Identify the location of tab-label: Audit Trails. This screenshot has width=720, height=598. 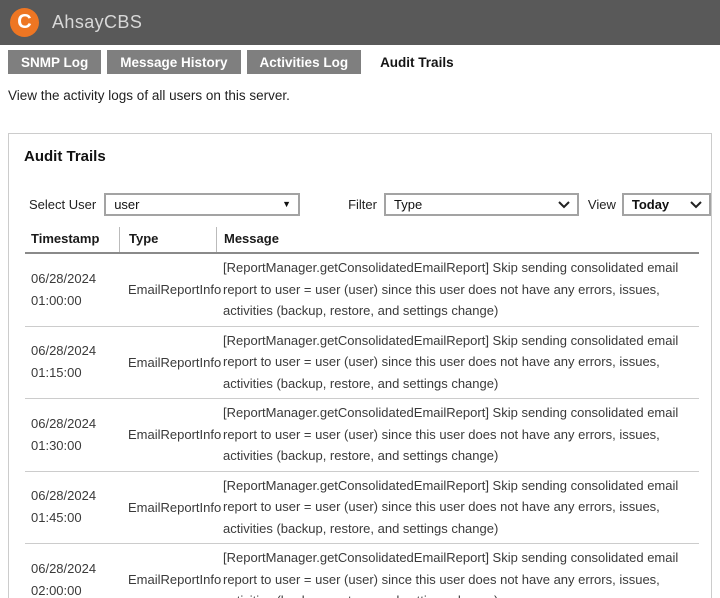
(417, 62).